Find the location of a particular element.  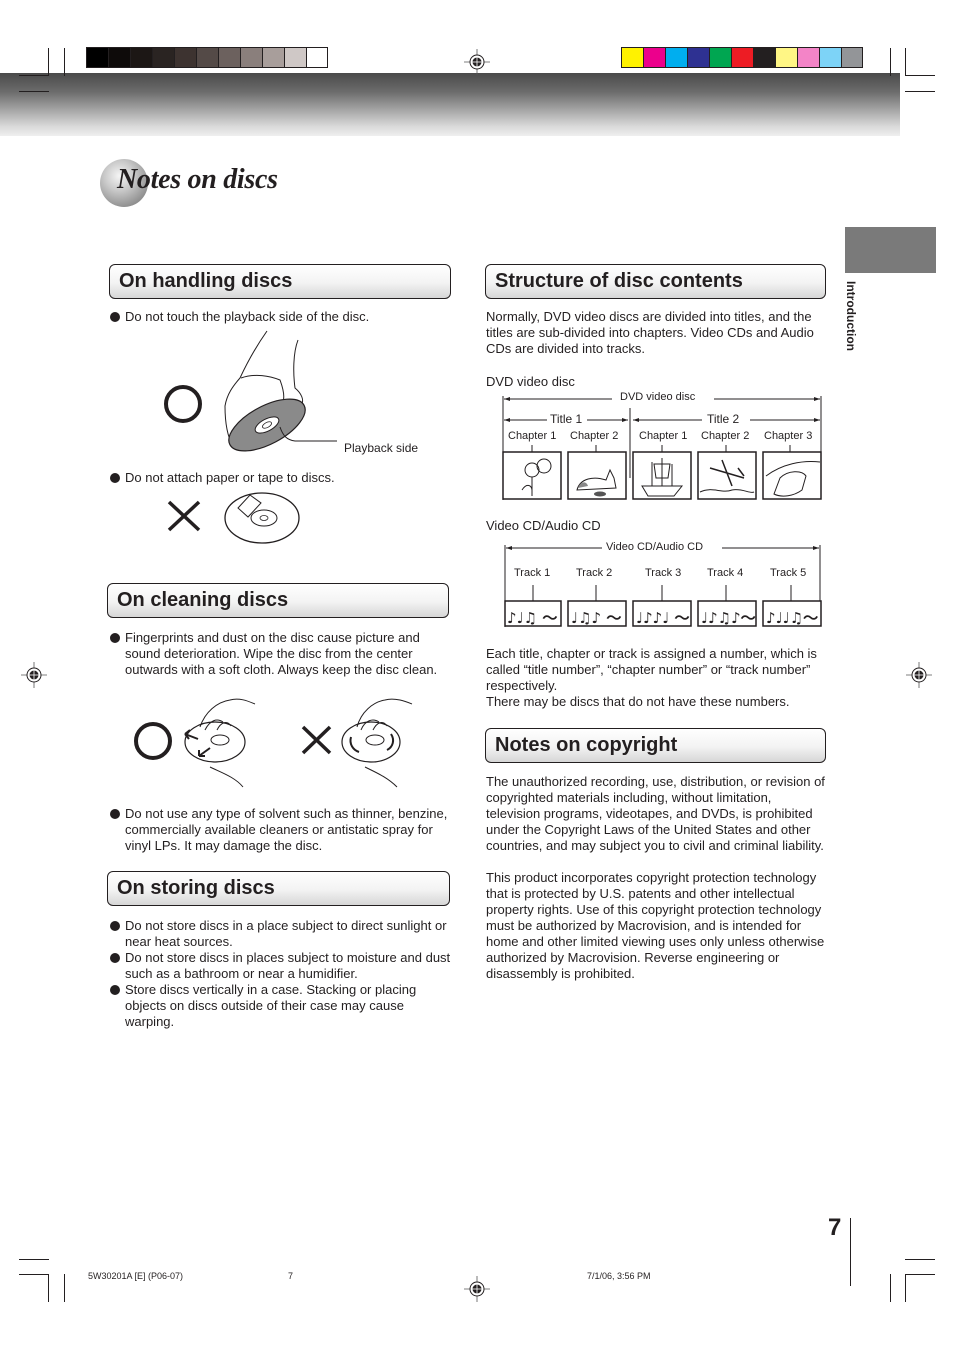

heading-storing-discs: On storing discs is located at coordinates (278, 888).